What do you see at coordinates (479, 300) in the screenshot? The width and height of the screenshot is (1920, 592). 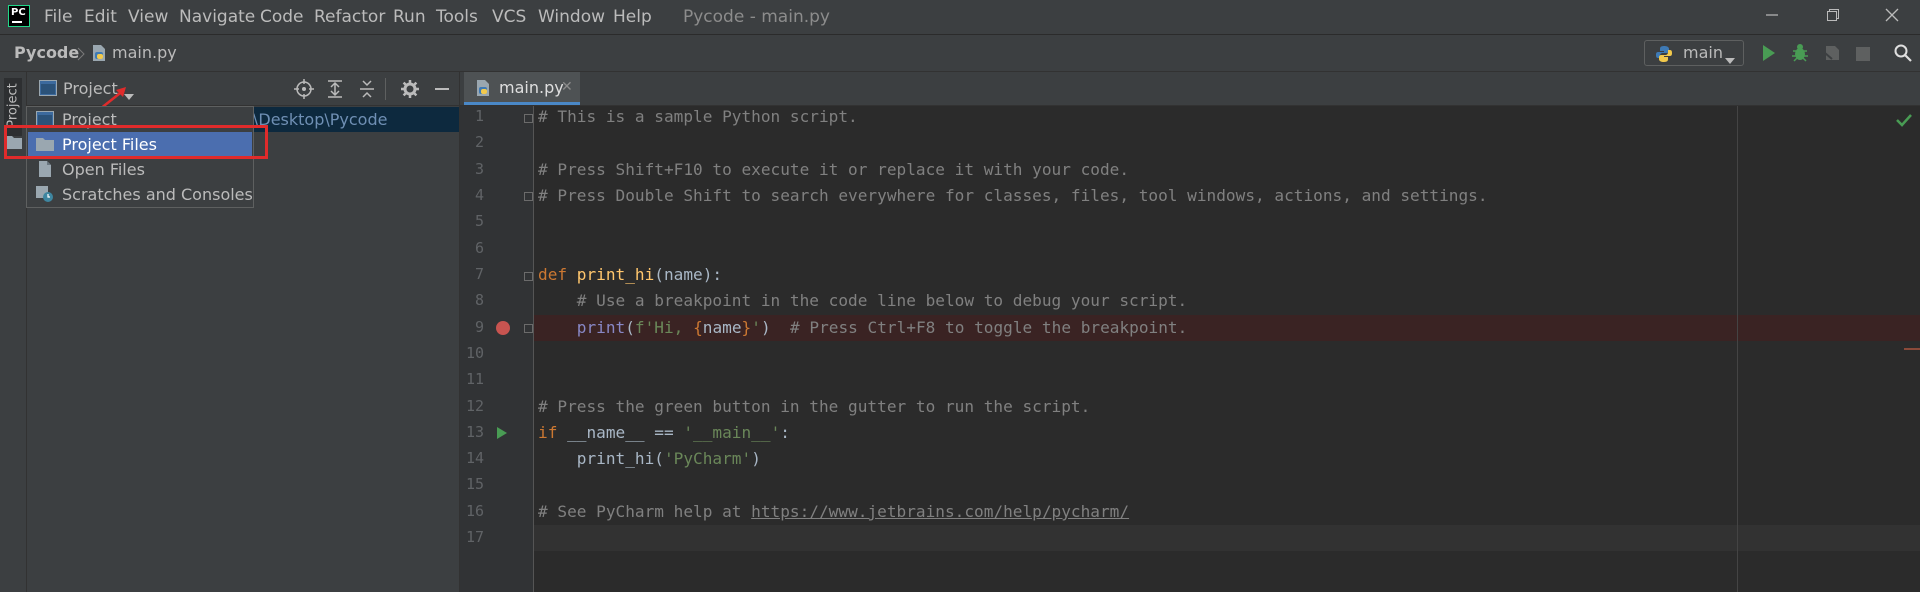 I see `line-number: 8` at bounding box center [479, 300].